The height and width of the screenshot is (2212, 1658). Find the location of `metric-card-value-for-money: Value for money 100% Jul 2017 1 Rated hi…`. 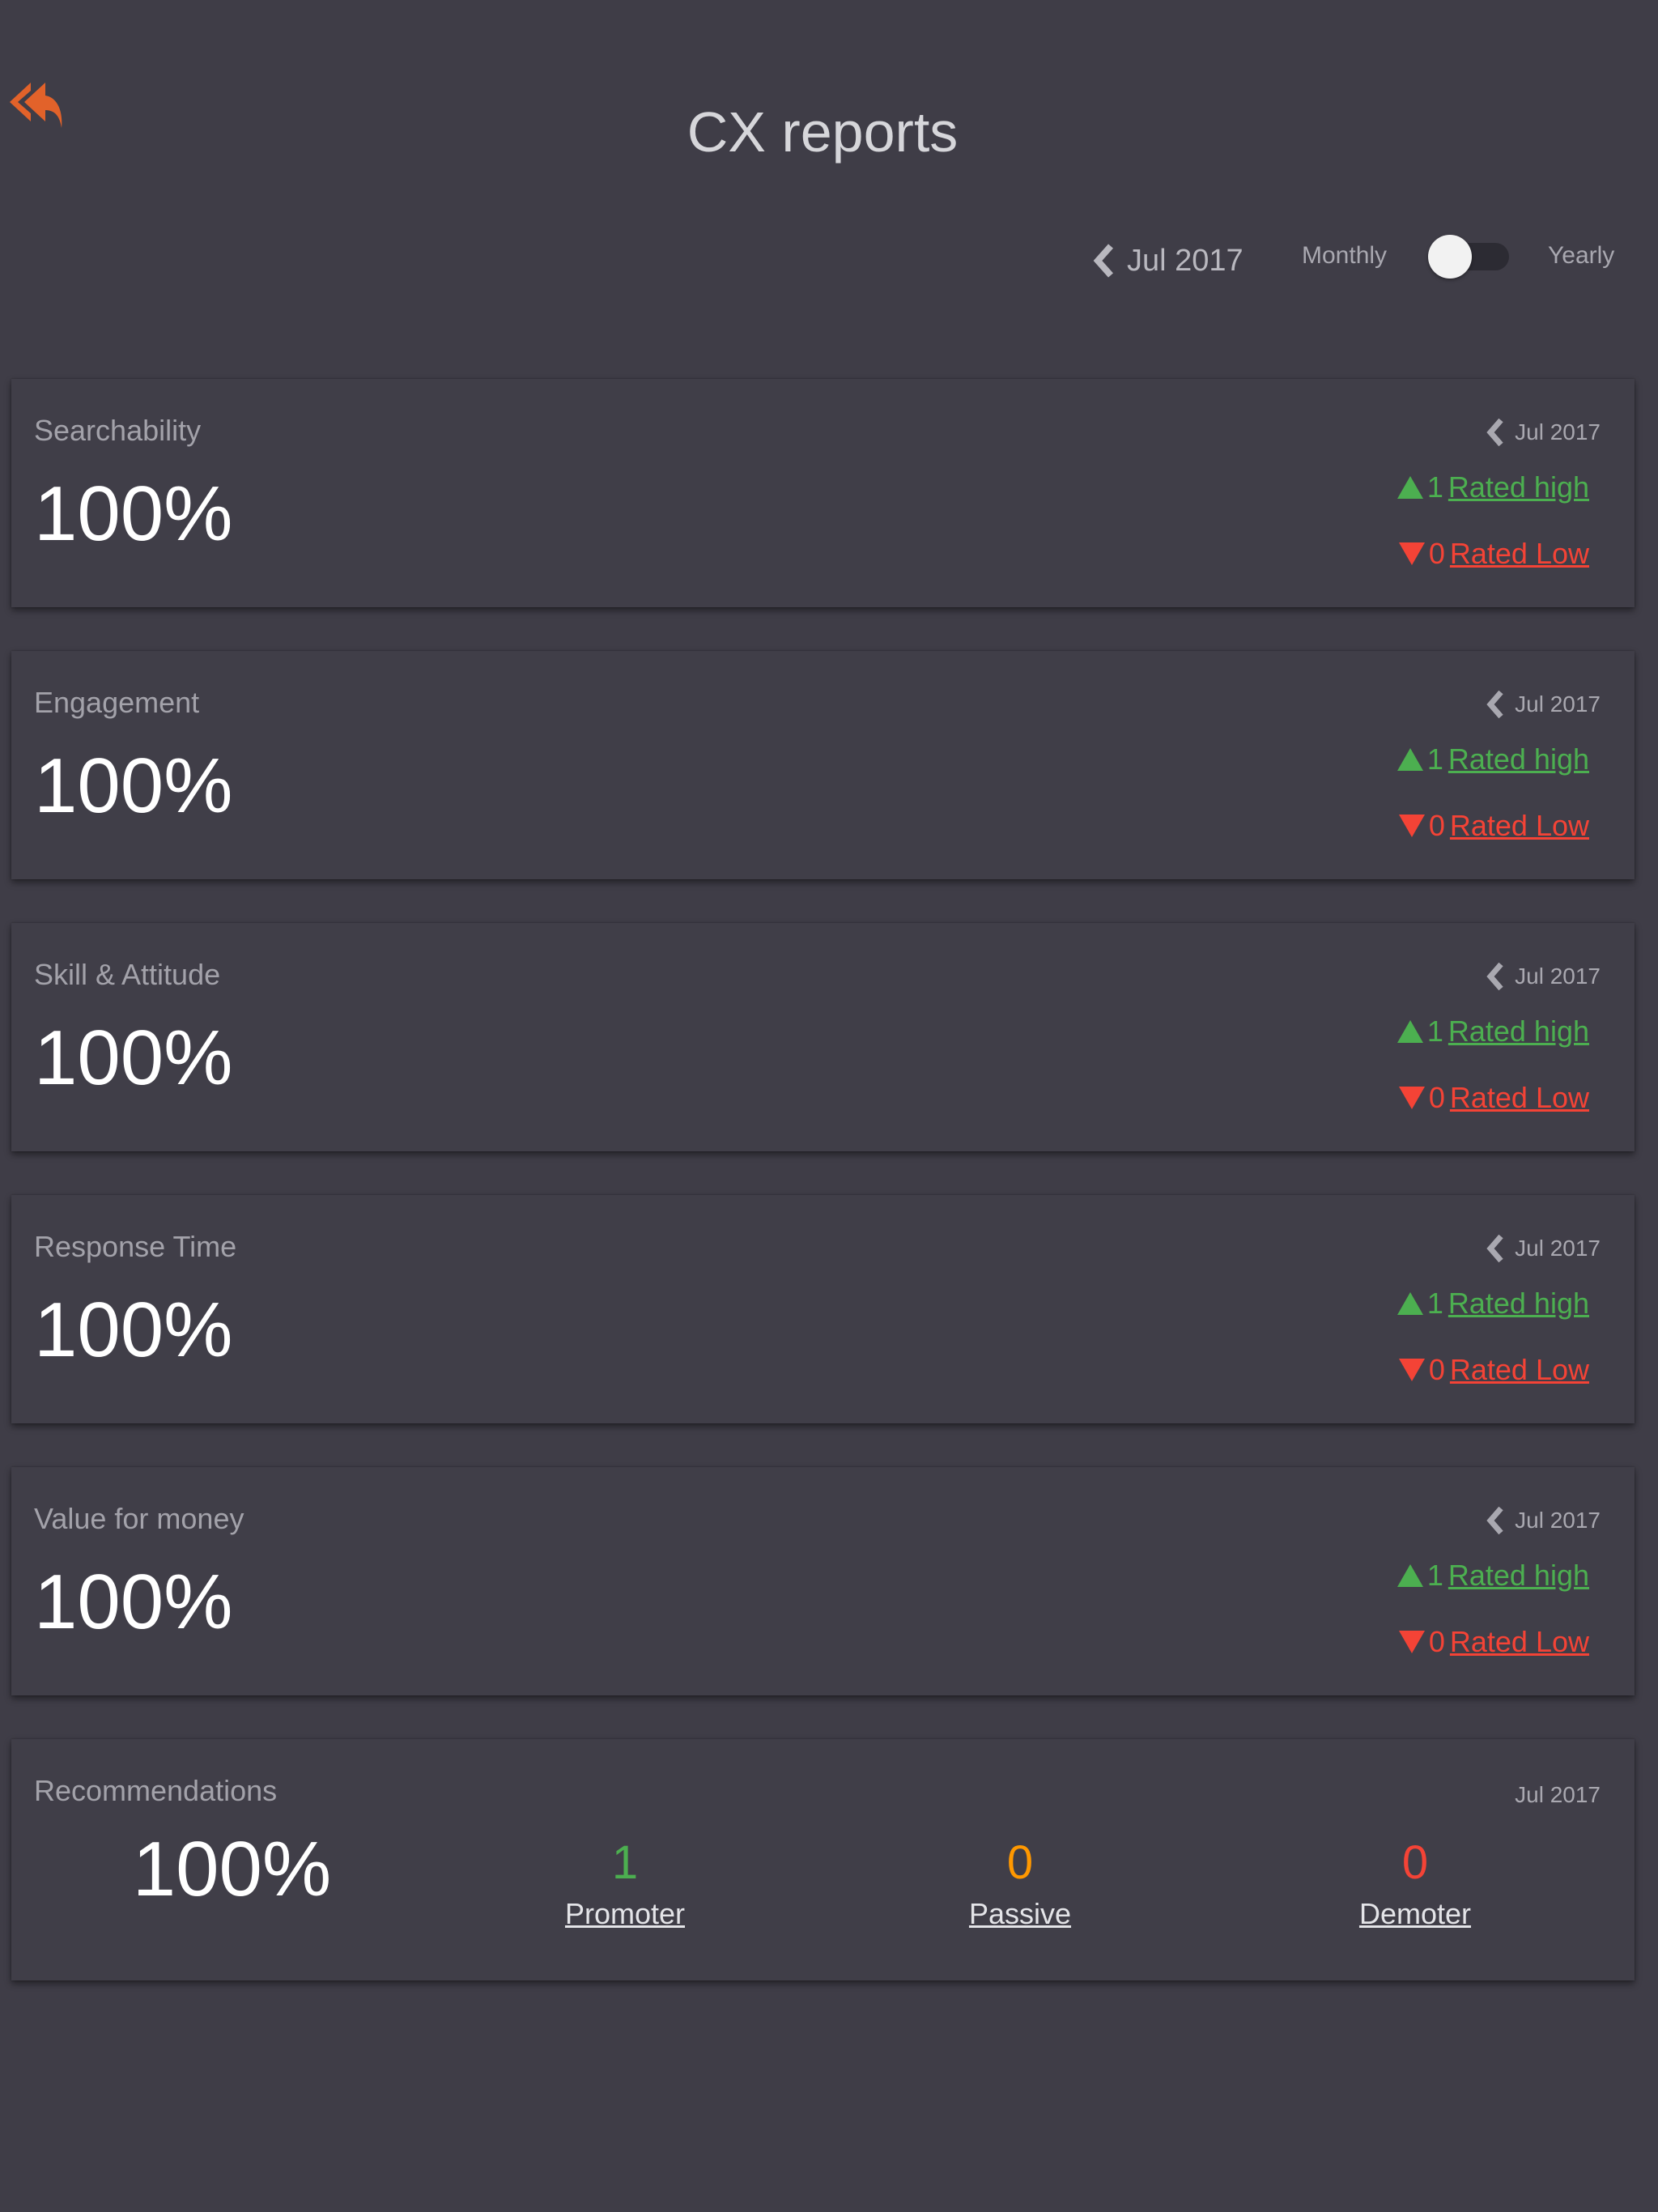

metric-card-value-for-money: Value for money 100% Jul 2017 1 Rated hi… is located at coordinates (823, 1581).